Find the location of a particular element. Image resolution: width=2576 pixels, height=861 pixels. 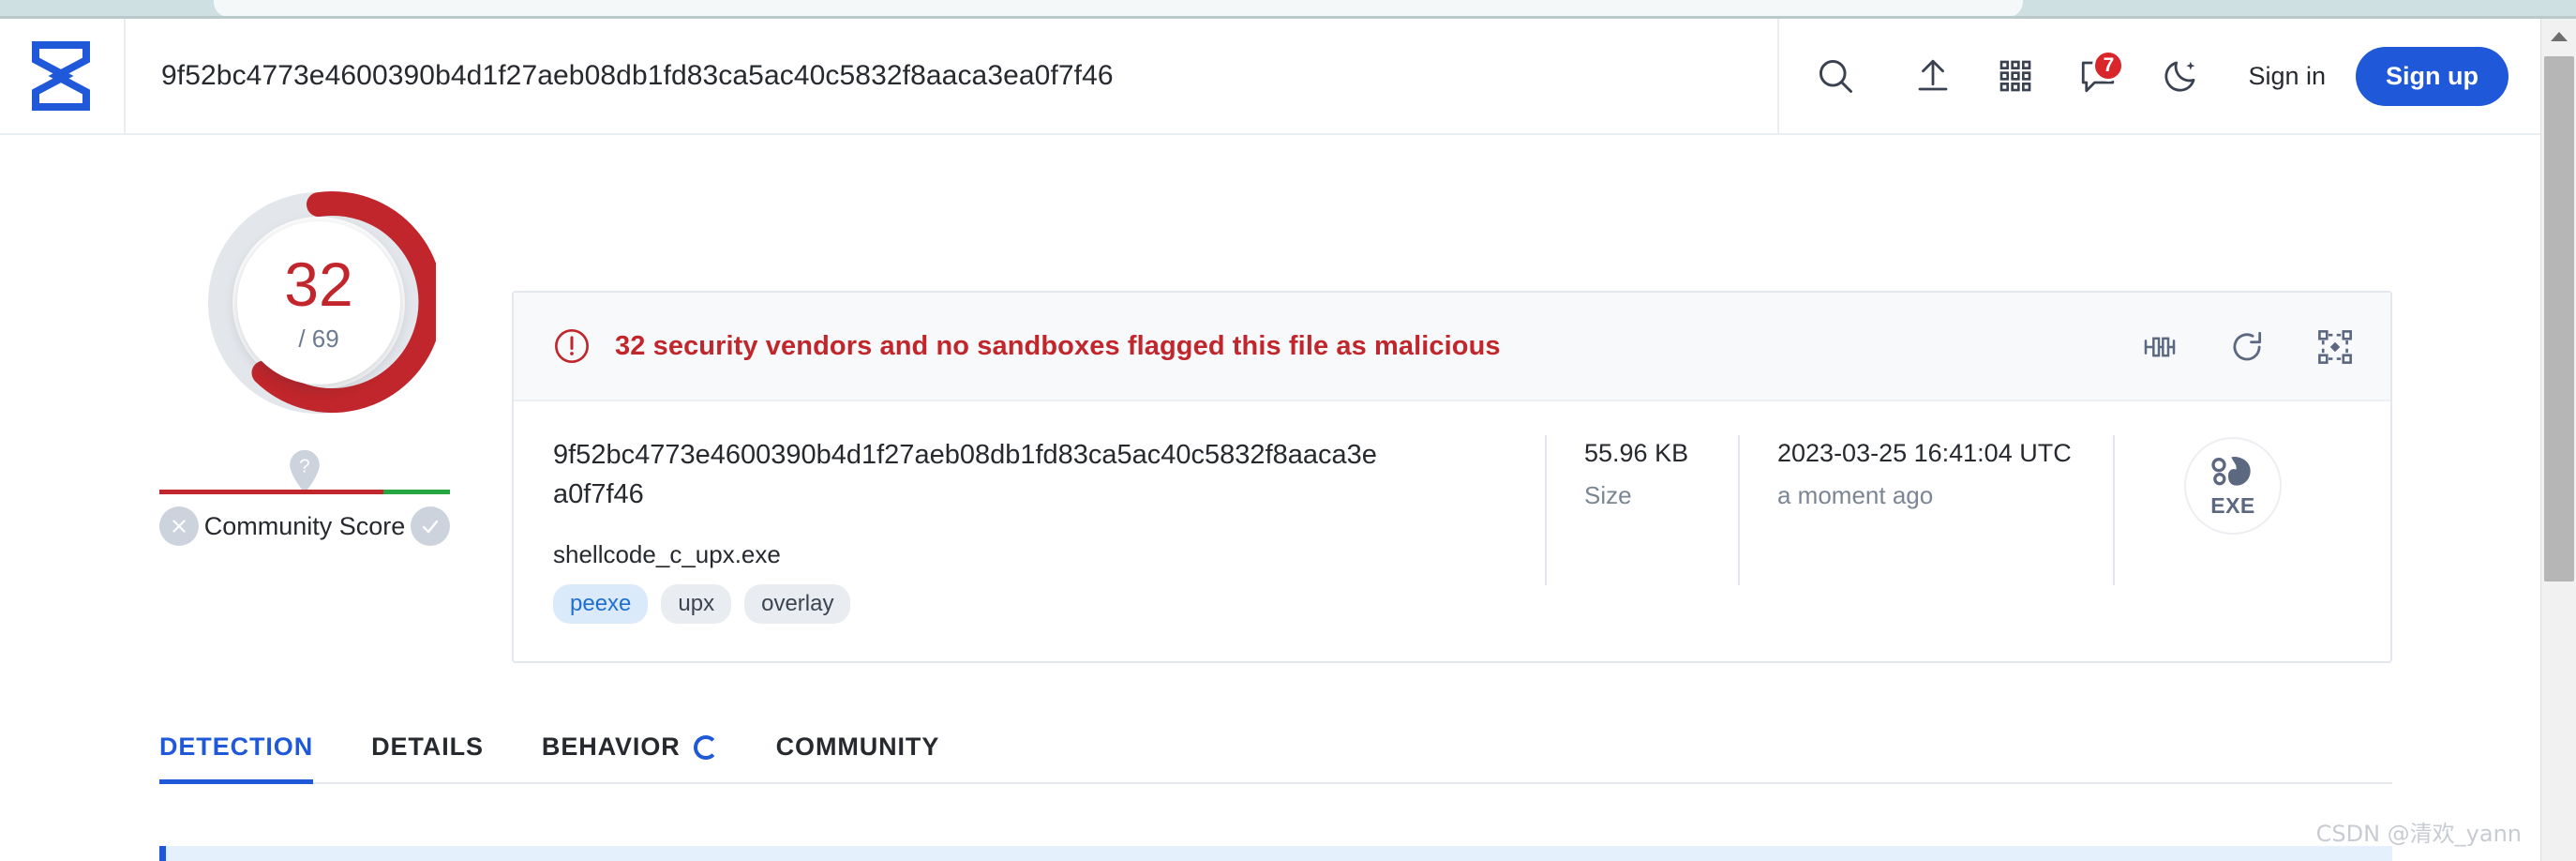

sign-up-button: Sign up is located at coordinates (2432, 76).